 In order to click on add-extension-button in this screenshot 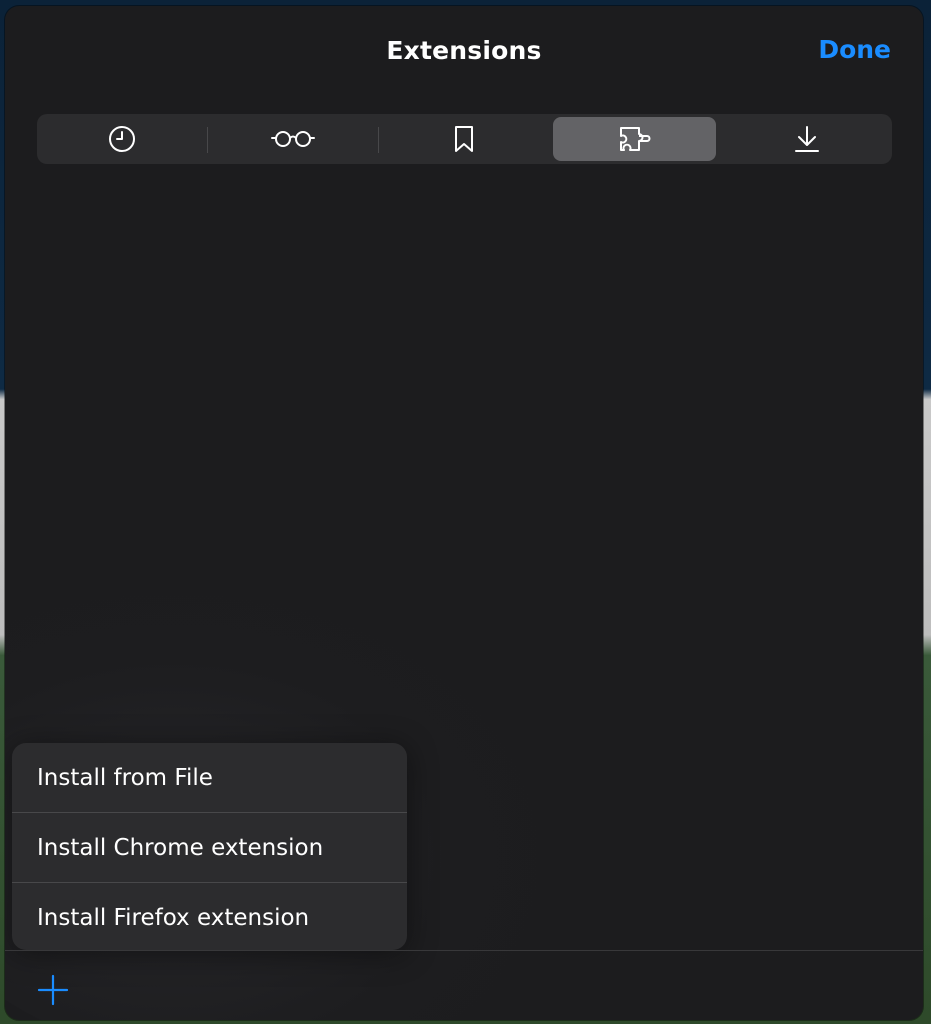, I will do `click(53, 990)`.